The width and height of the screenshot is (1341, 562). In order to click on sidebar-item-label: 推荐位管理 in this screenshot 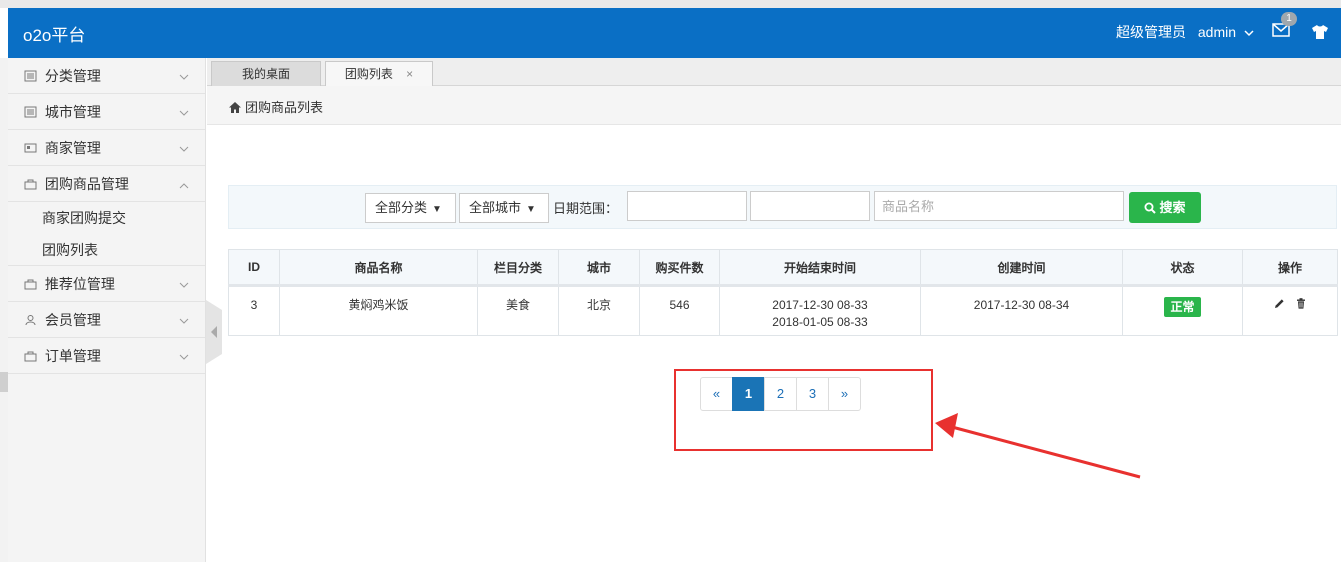, I will do `click(79, 284)`.